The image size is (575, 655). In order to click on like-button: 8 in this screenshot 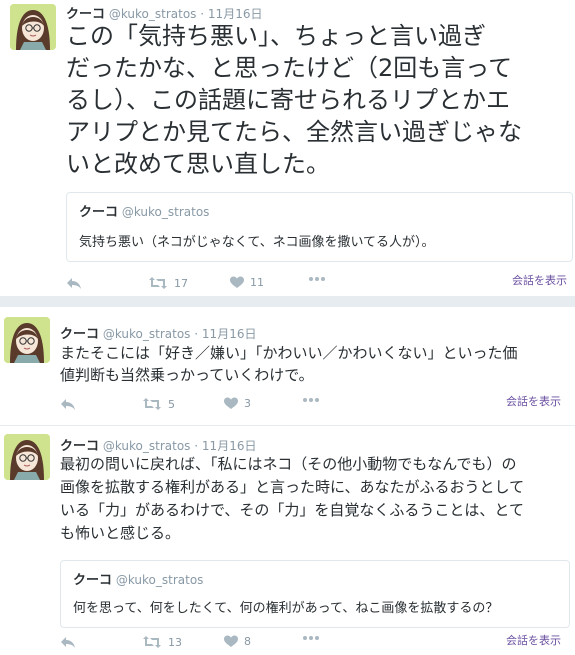, I will do `click(237, 641)`.